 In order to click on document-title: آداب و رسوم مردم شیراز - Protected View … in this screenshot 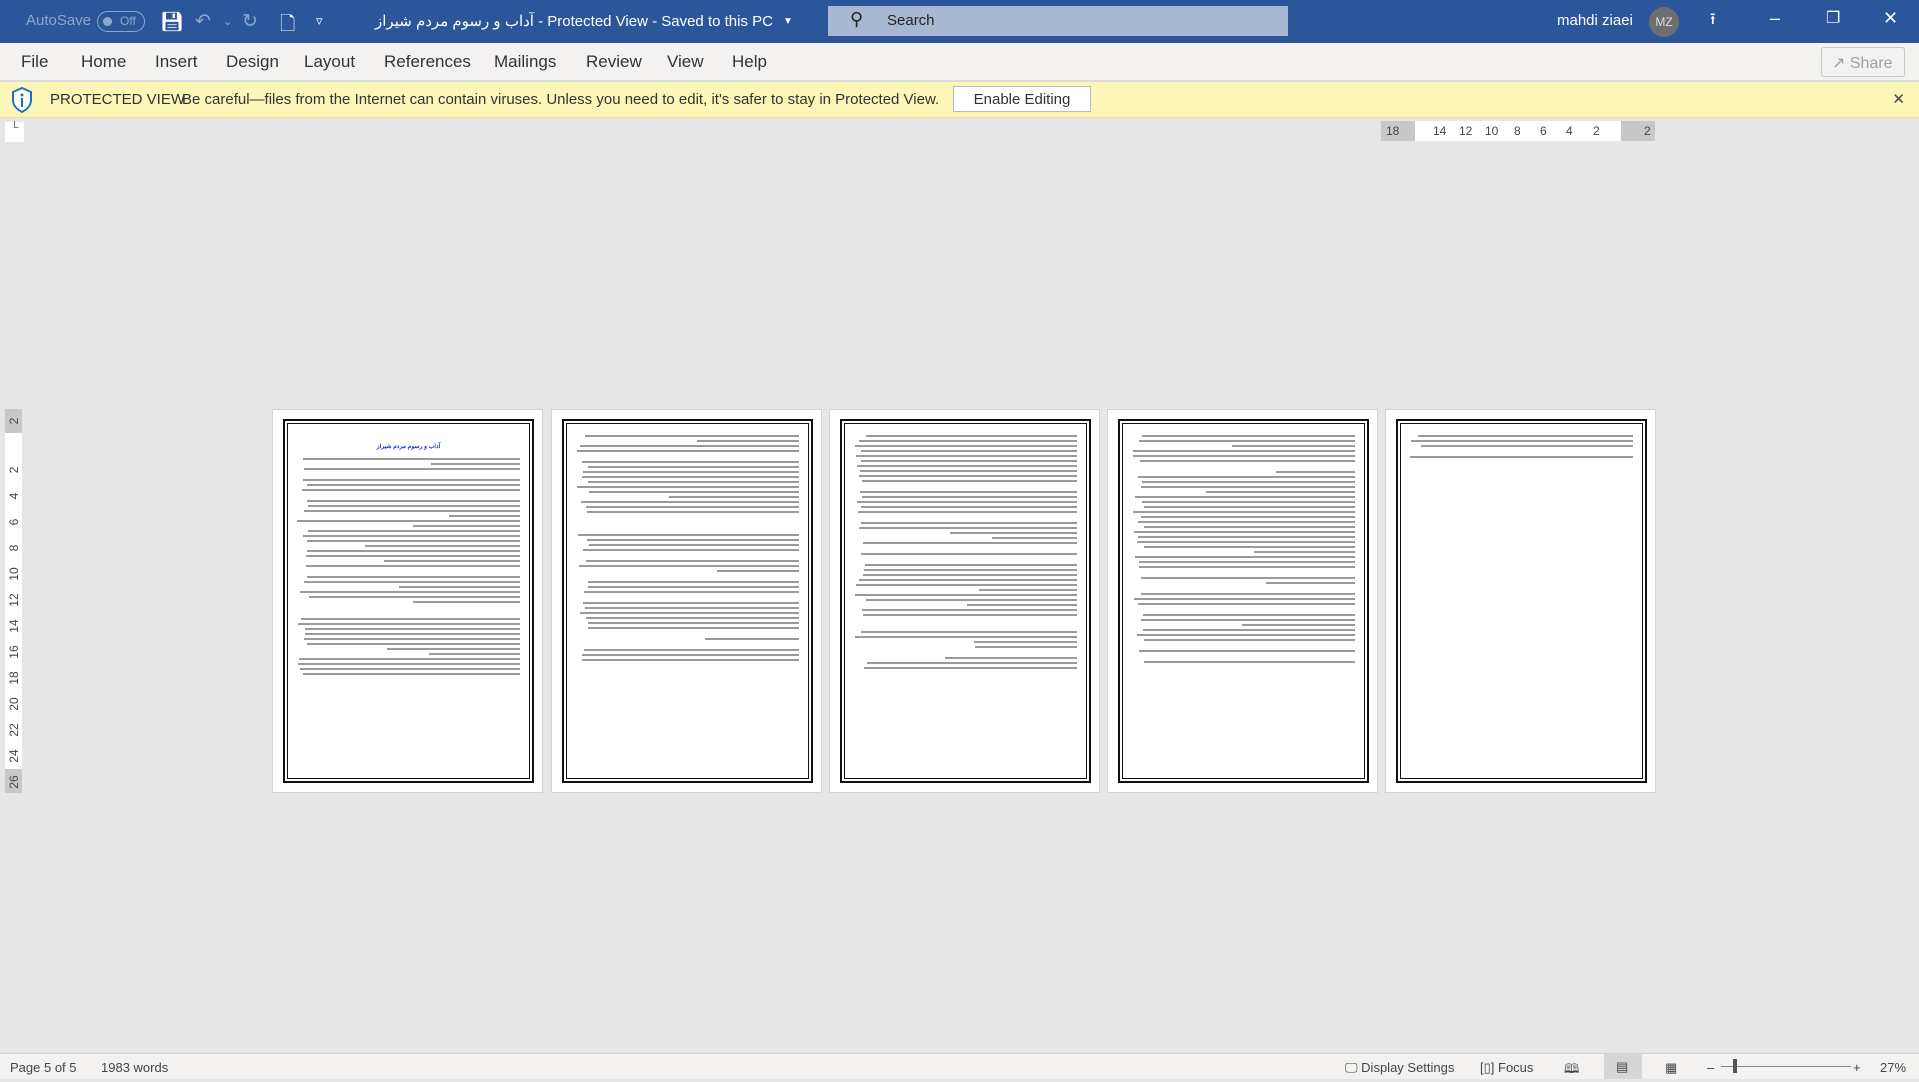, I will do `click(574, 21)`.